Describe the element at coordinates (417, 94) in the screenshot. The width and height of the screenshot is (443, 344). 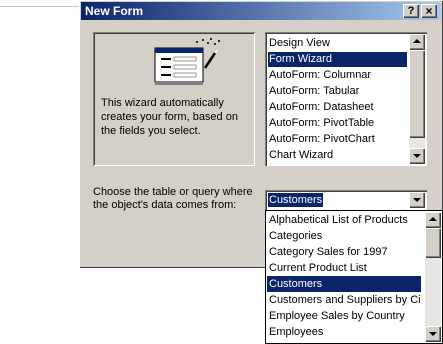
I see `scroll-thumb` at that location.